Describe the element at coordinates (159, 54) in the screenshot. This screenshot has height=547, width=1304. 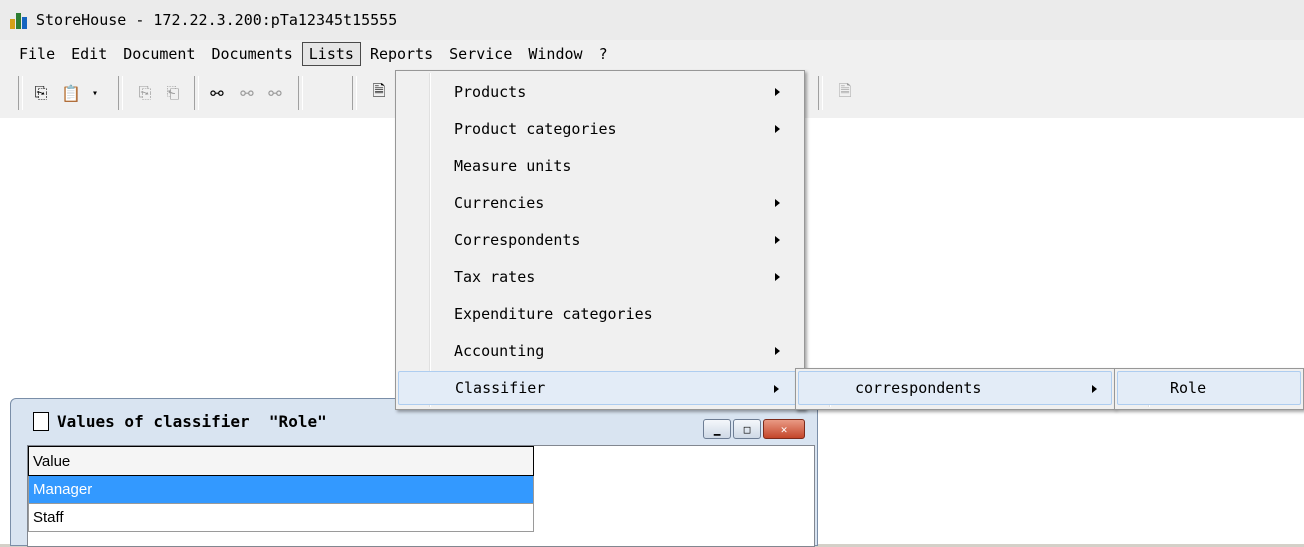
I see `menu-document: Document` at that location.